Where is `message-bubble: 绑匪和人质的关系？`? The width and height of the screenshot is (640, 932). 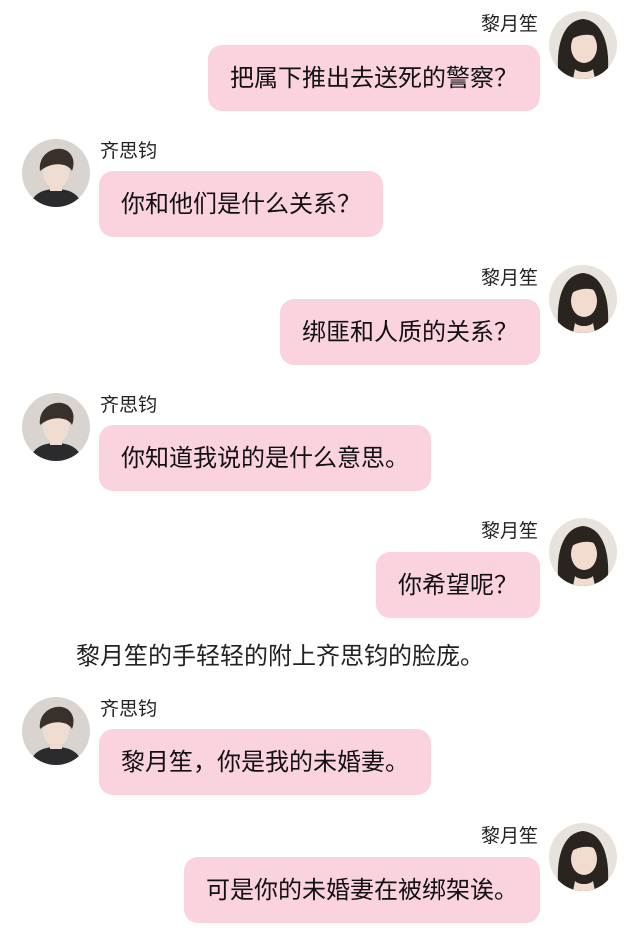 message-bubble: 绑匪和人质的关系？ is located at coordinates (410, 332).